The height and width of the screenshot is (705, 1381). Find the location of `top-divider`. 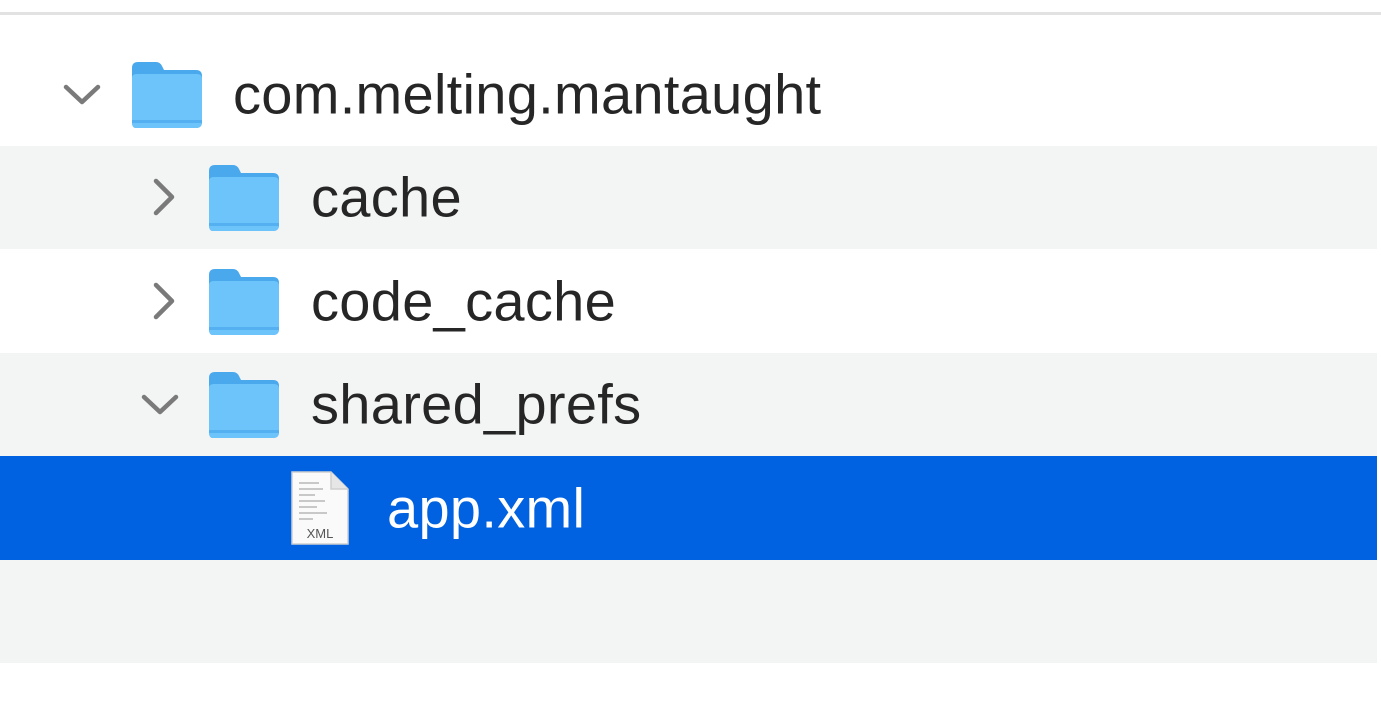

top-divider is located at coordinates (690, 13).